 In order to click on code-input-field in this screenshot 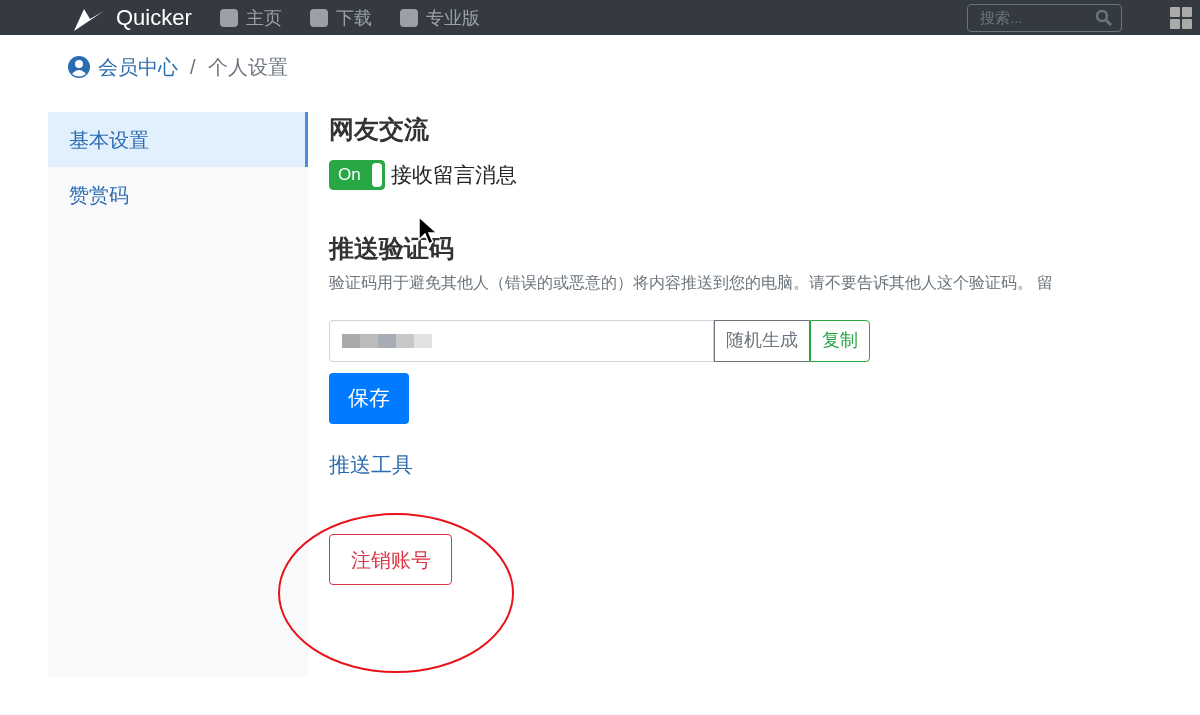, I will do `click(521, 340)`.